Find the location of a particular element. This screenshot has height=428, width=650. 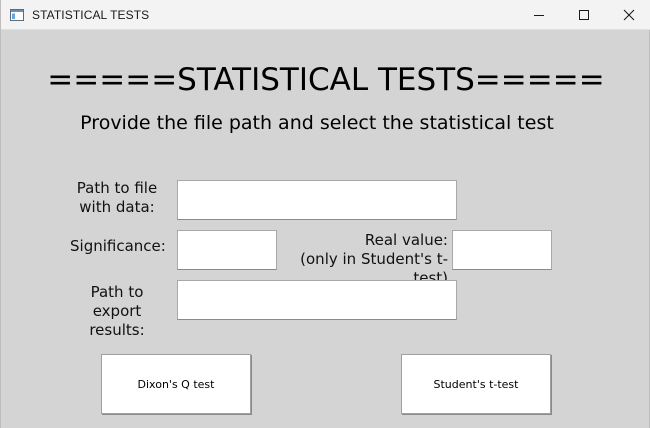

data-path-label-line1: Path to file is located at coordinates (117, 188).